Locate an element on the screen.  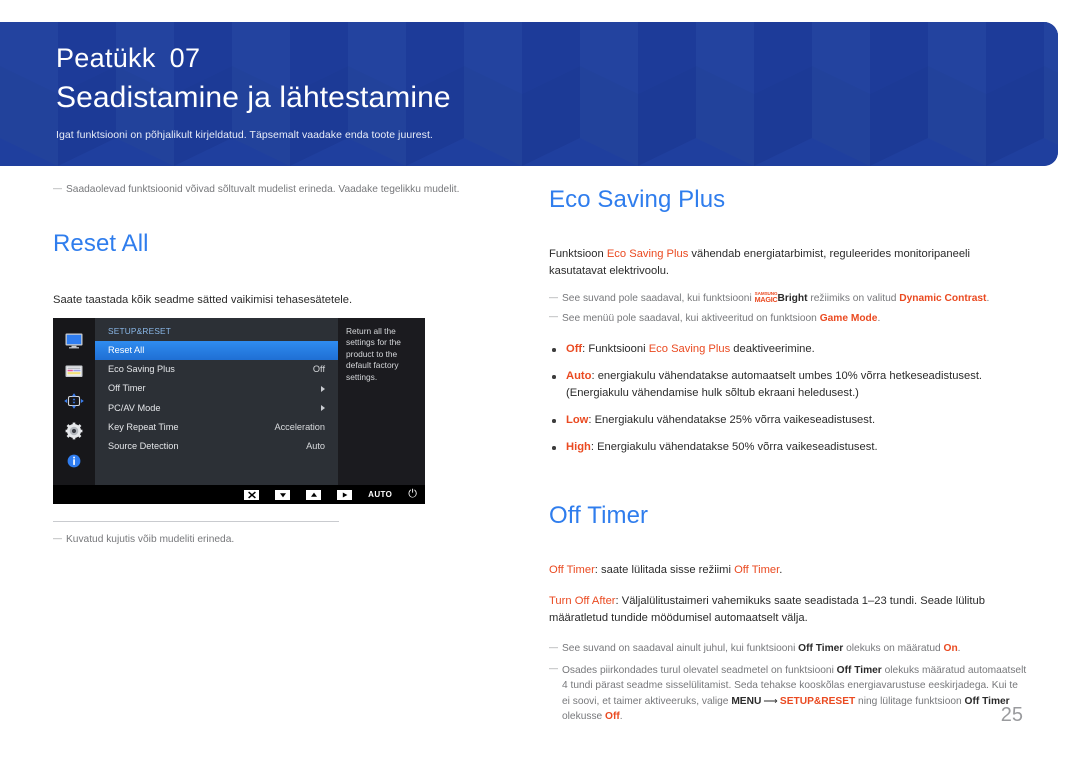
offtimer-note1-term2: On is located at coordinates (950, 648).